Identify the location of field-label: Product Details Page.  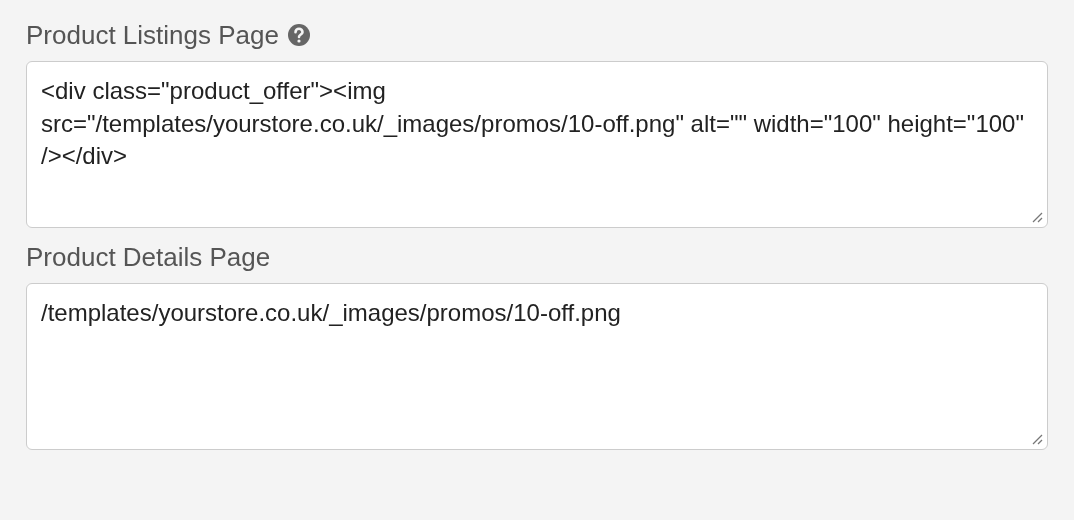
(148, 257).